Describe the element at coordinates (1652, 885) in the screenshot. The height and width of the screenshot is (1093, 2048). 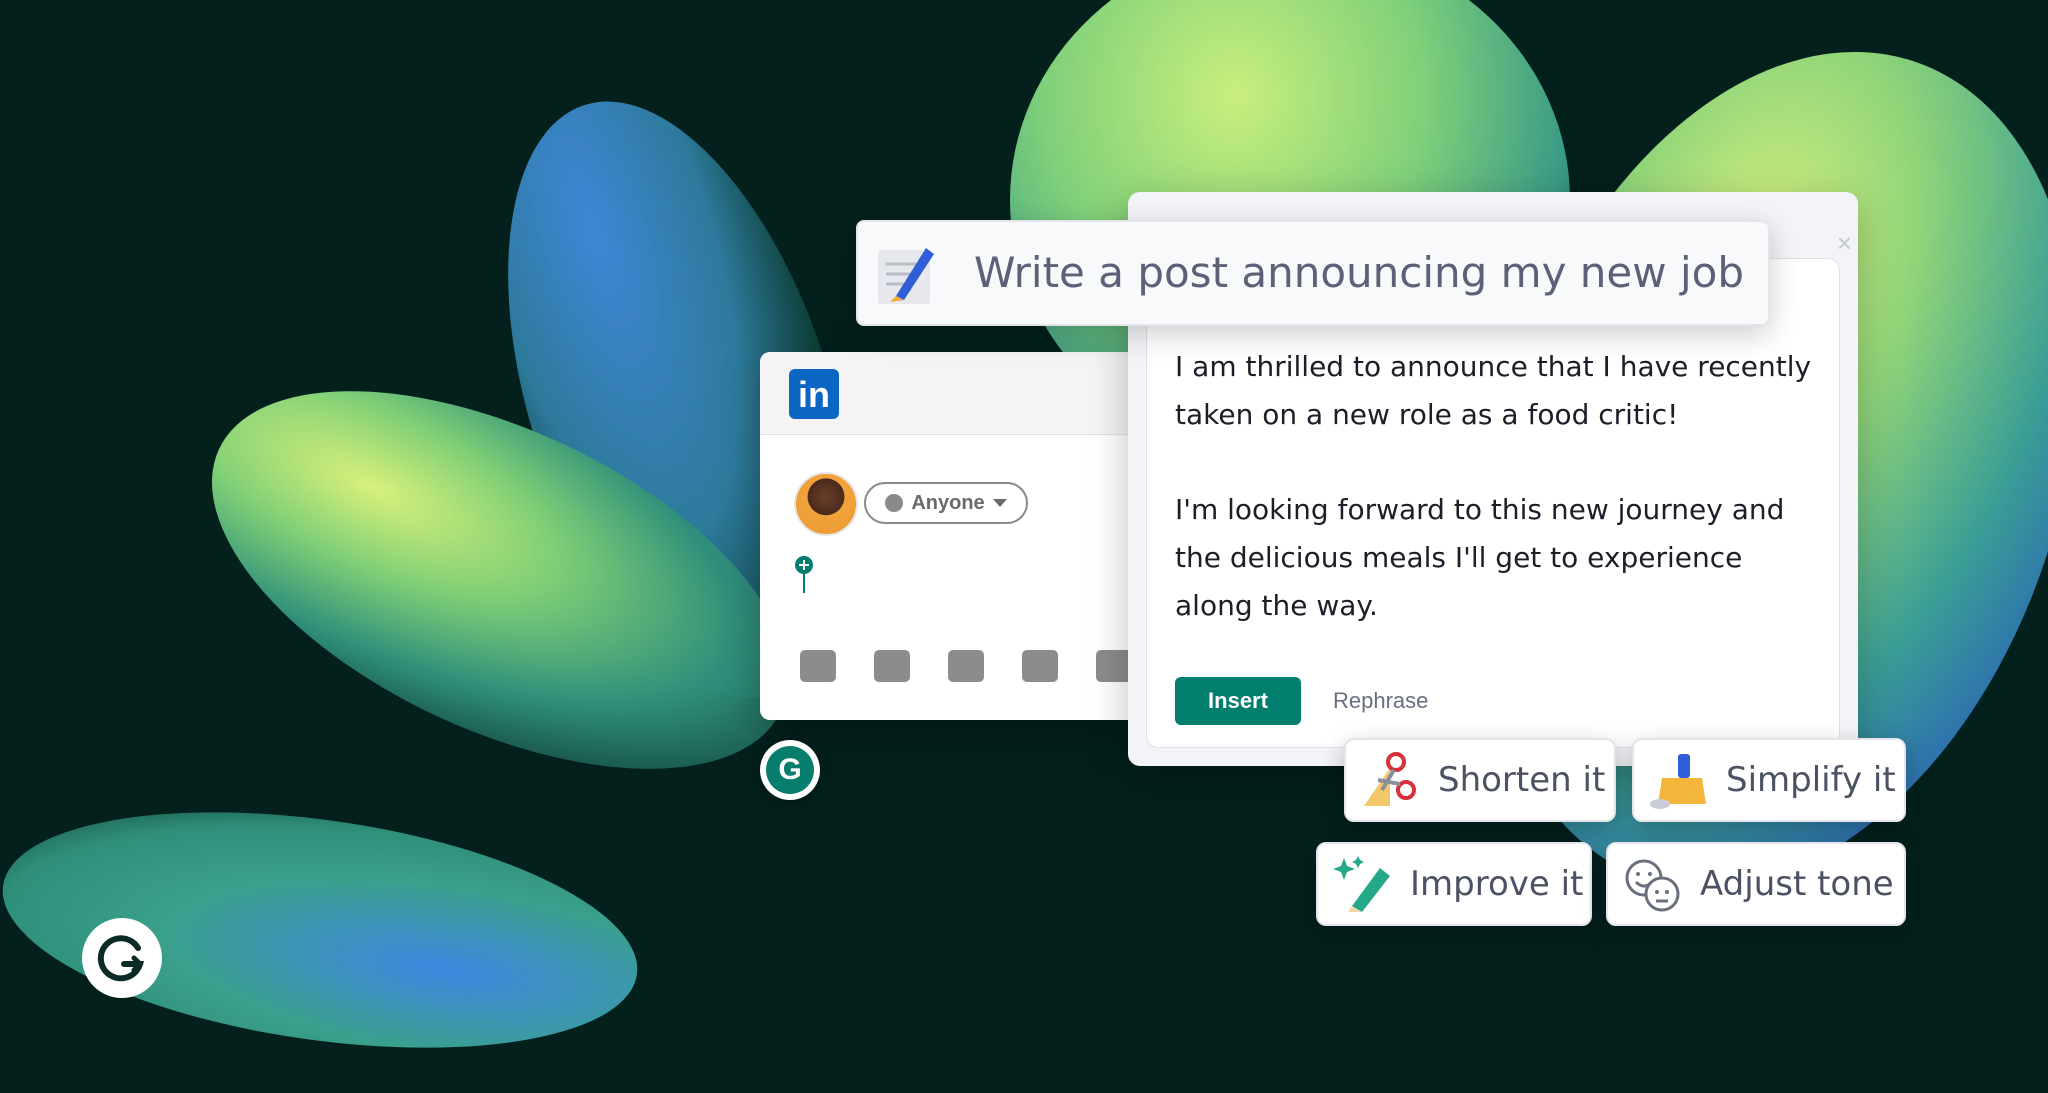
I see `faces-icon` at that location.